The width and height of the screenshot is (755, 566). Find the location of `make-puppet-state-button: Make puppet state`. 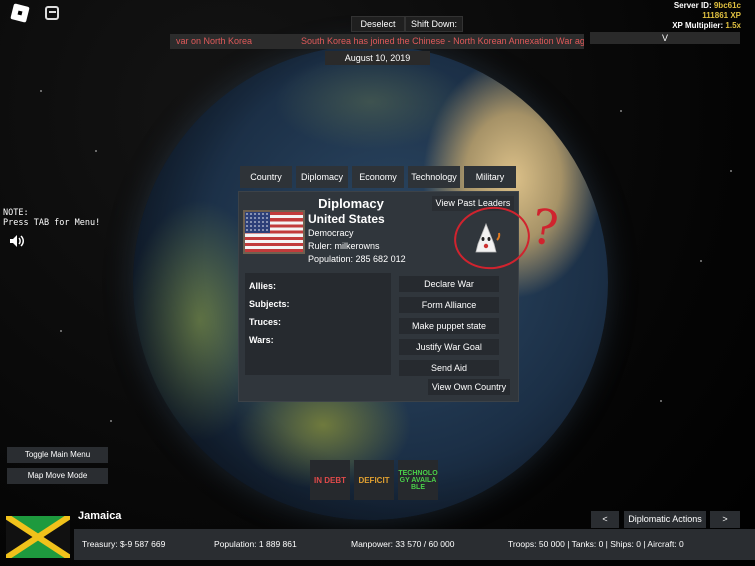

make-puppet-state-button: Make puppet state is located at coordinates (449, 326).